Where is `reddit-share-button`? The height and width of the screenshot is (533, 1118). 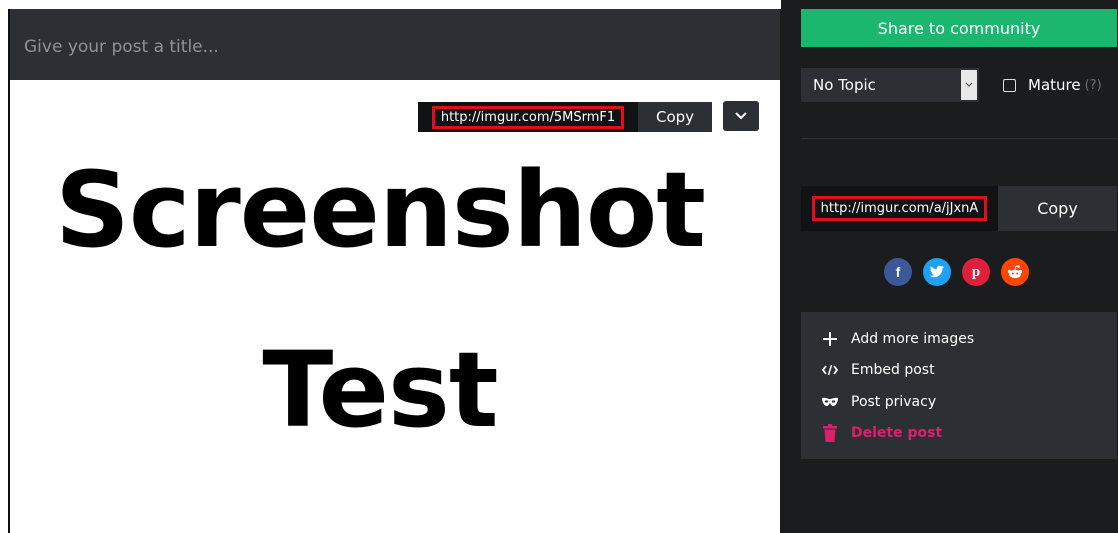
reddit-share-button is located at coordinates (1015, 272).